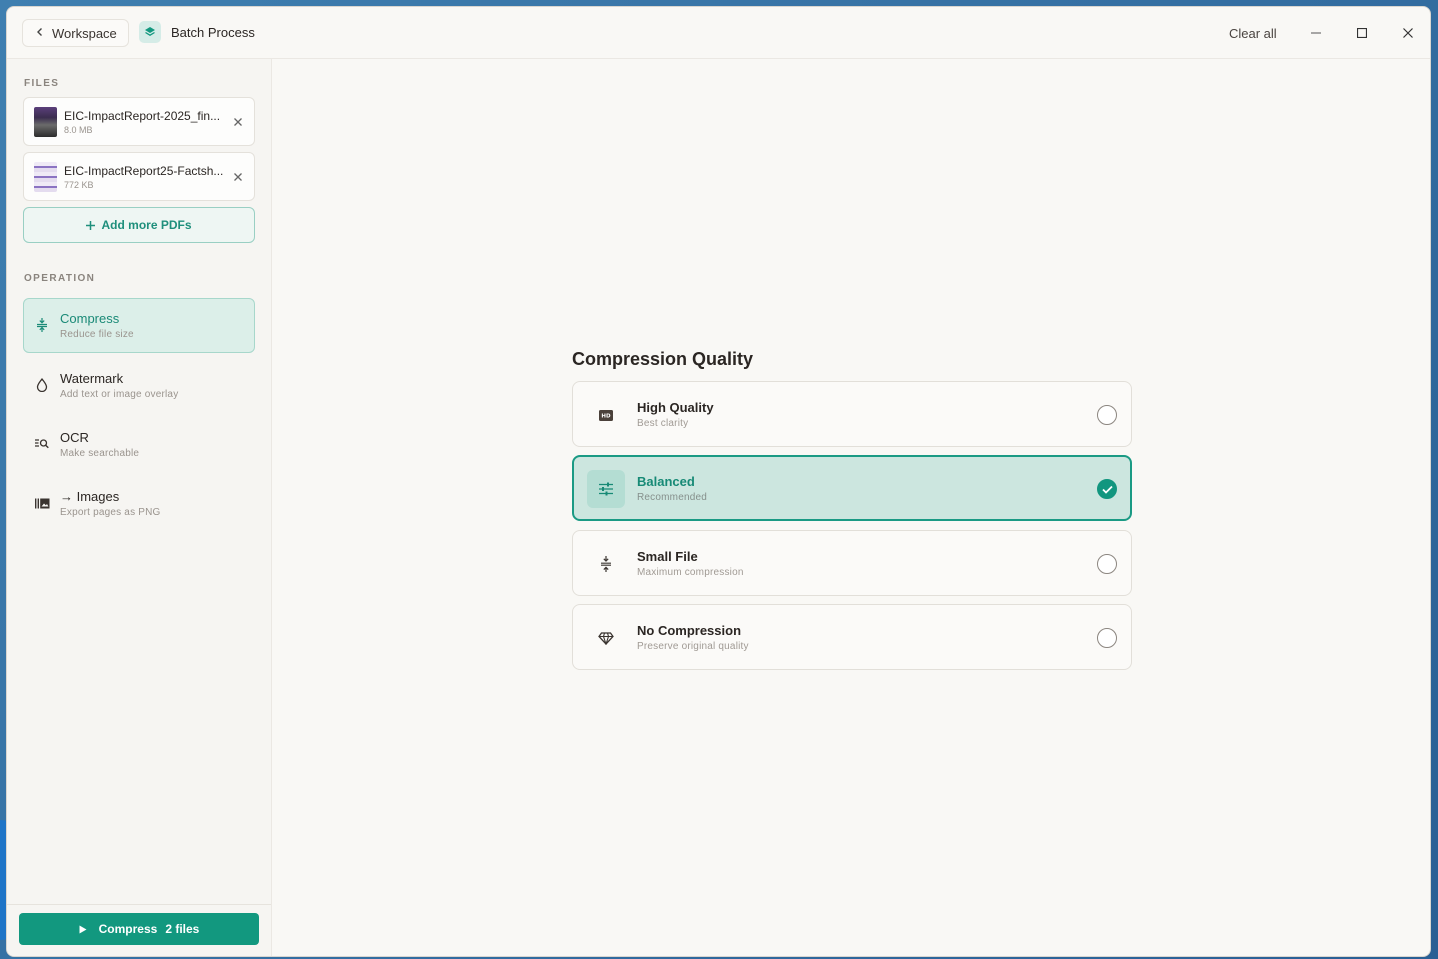 The height and width of the screenshot is (959, 1438). Describe the element at coordinates (60, 278) in the screenshot. I see `operation-section-label: OPERATION` at that location.